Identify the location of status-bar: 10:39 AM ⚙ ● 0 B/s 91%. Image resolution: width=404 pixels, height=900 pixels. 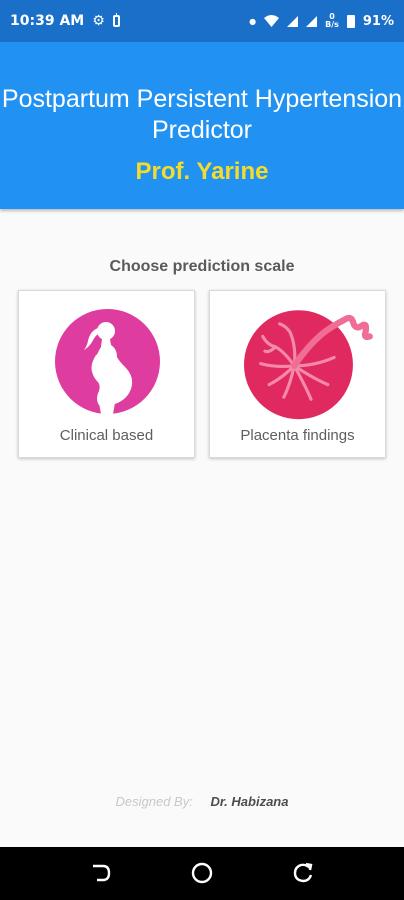
(202, 21).